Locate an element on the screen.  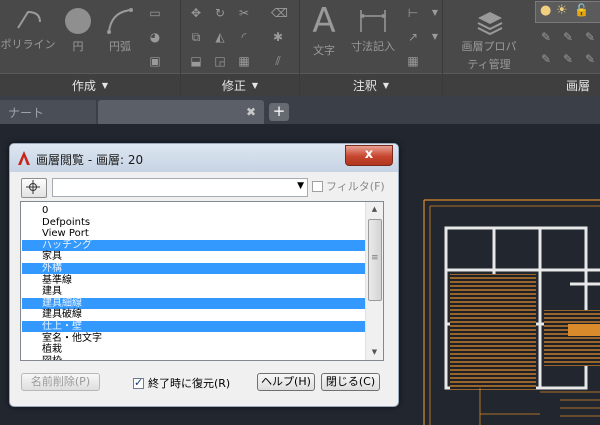
layer-stack-icon is located at coordinates (490, 24).